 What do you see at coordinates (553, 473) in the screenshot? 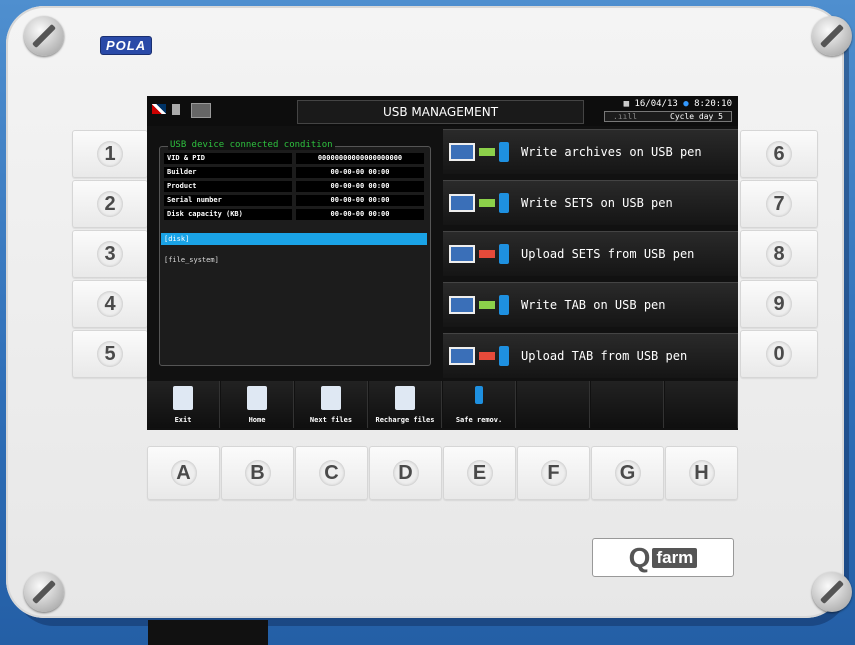
I see `key-f: F` at bounding box center [553, 473].